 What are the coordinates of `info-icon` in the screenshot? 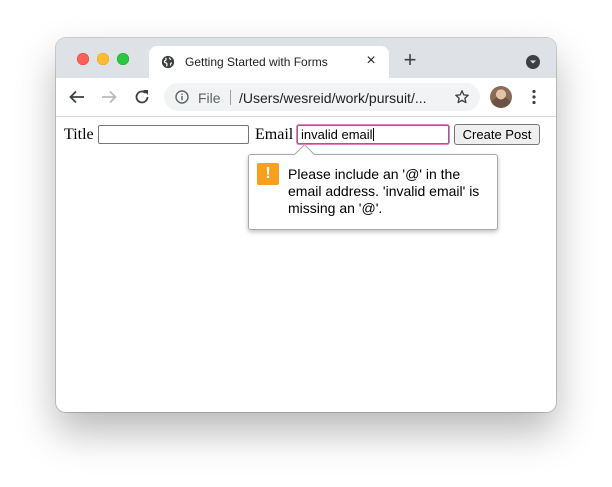 It's located at (182, 97).